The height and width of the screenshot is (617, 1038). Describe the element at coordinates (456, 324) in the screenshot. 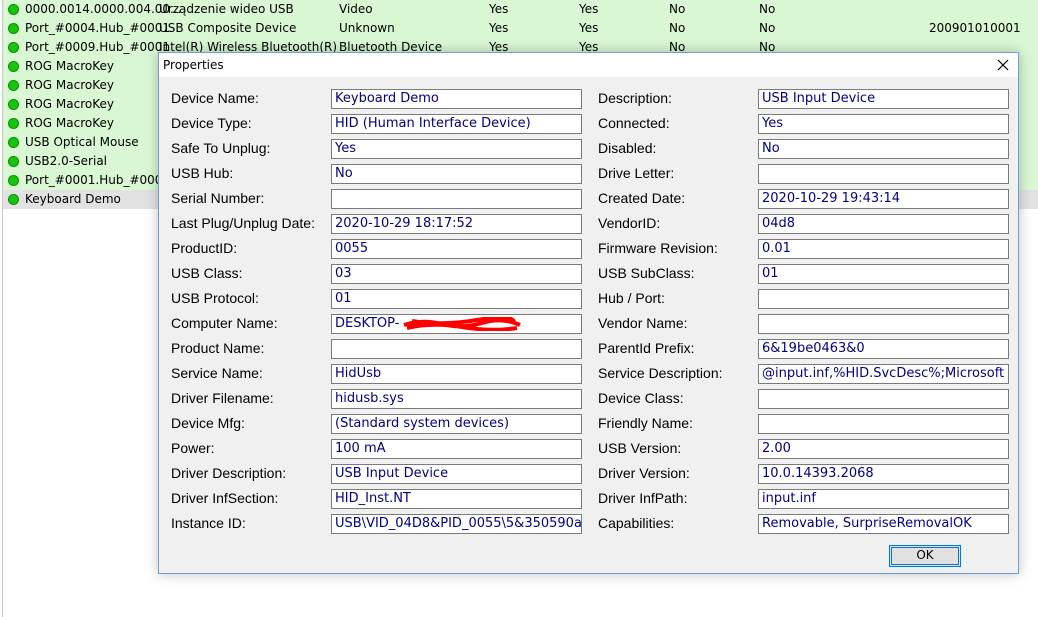

I see `left-field-value: DESKTOP-` at that location.